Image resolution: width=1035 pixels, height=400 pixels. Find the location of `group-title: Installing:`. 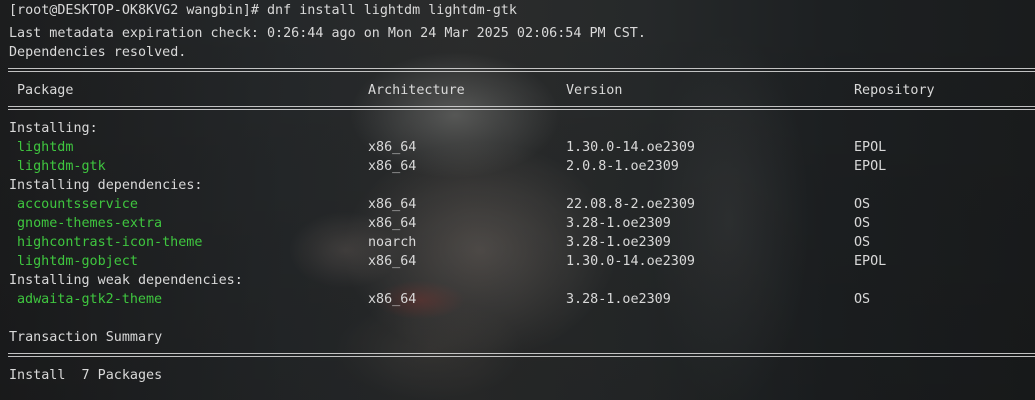

group-title: Installing: is located at coordinates (53, 128).